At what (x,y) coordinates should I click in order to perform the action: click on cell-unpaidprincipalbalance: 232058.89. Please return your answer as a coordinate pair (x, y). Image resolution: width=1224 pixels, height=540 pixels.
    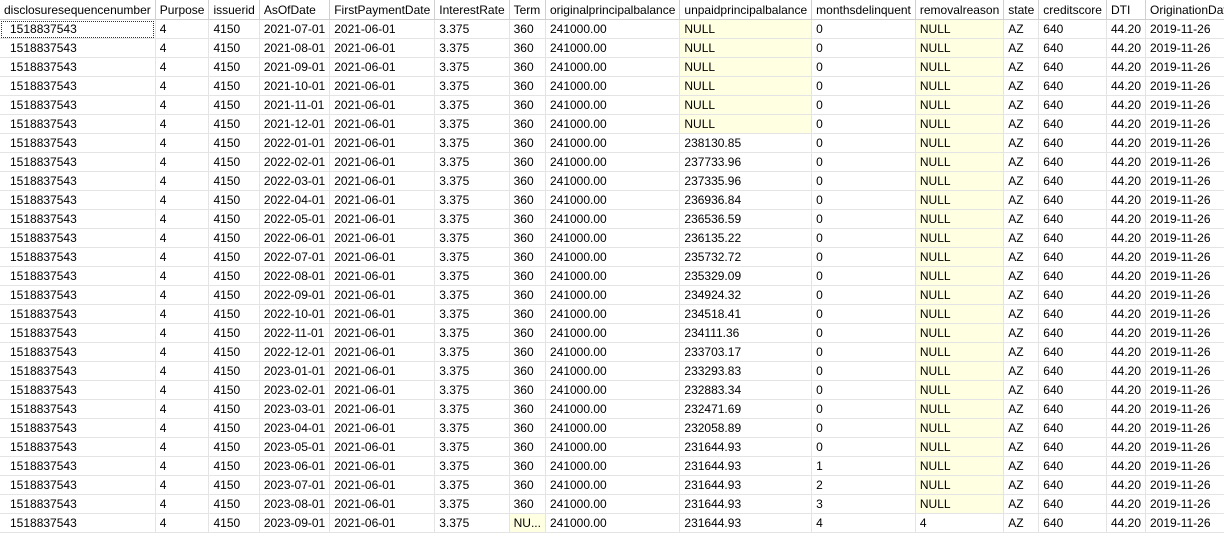
    Looking at the image, I should click on (746, 428).